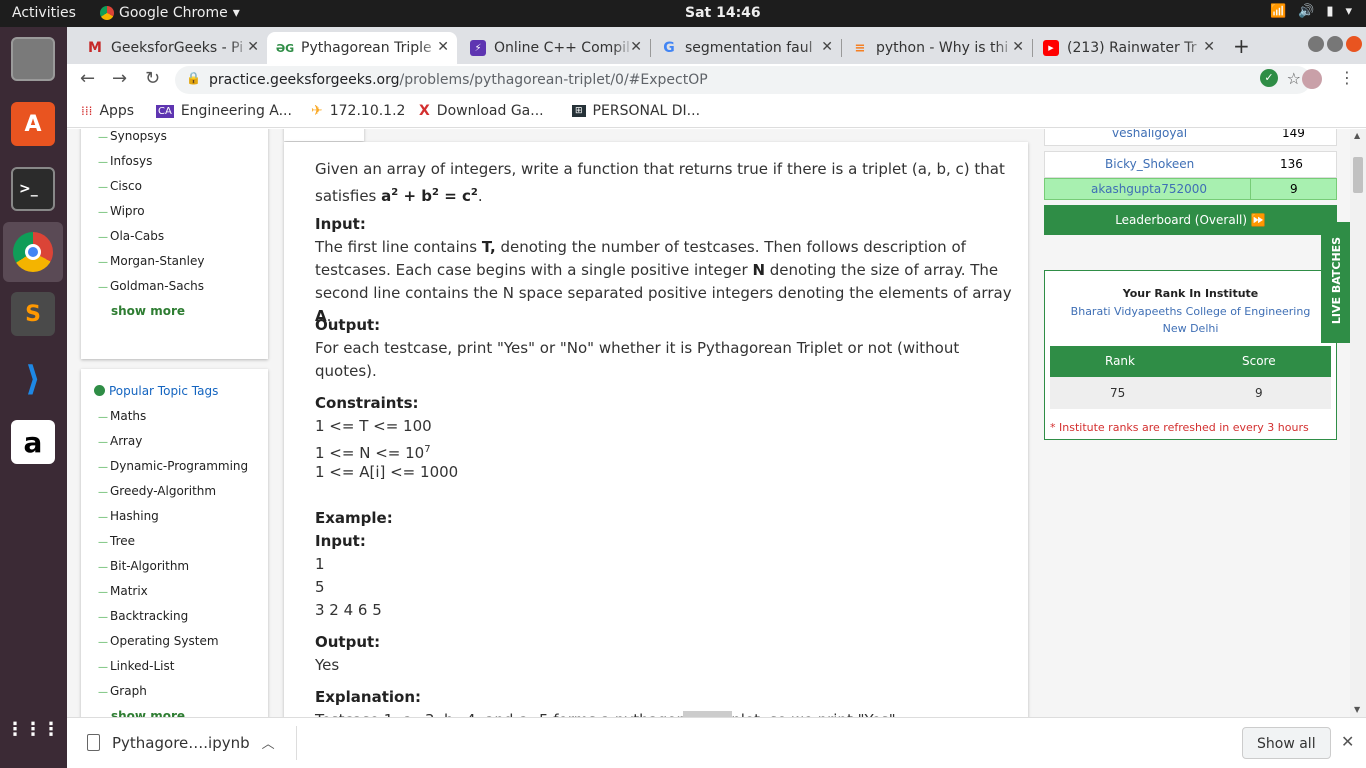  What do you see at coordinates (1357, 135) in the screenshot?
I see `scroll-up-icon: ▲` at bounding box center [1357, 135].